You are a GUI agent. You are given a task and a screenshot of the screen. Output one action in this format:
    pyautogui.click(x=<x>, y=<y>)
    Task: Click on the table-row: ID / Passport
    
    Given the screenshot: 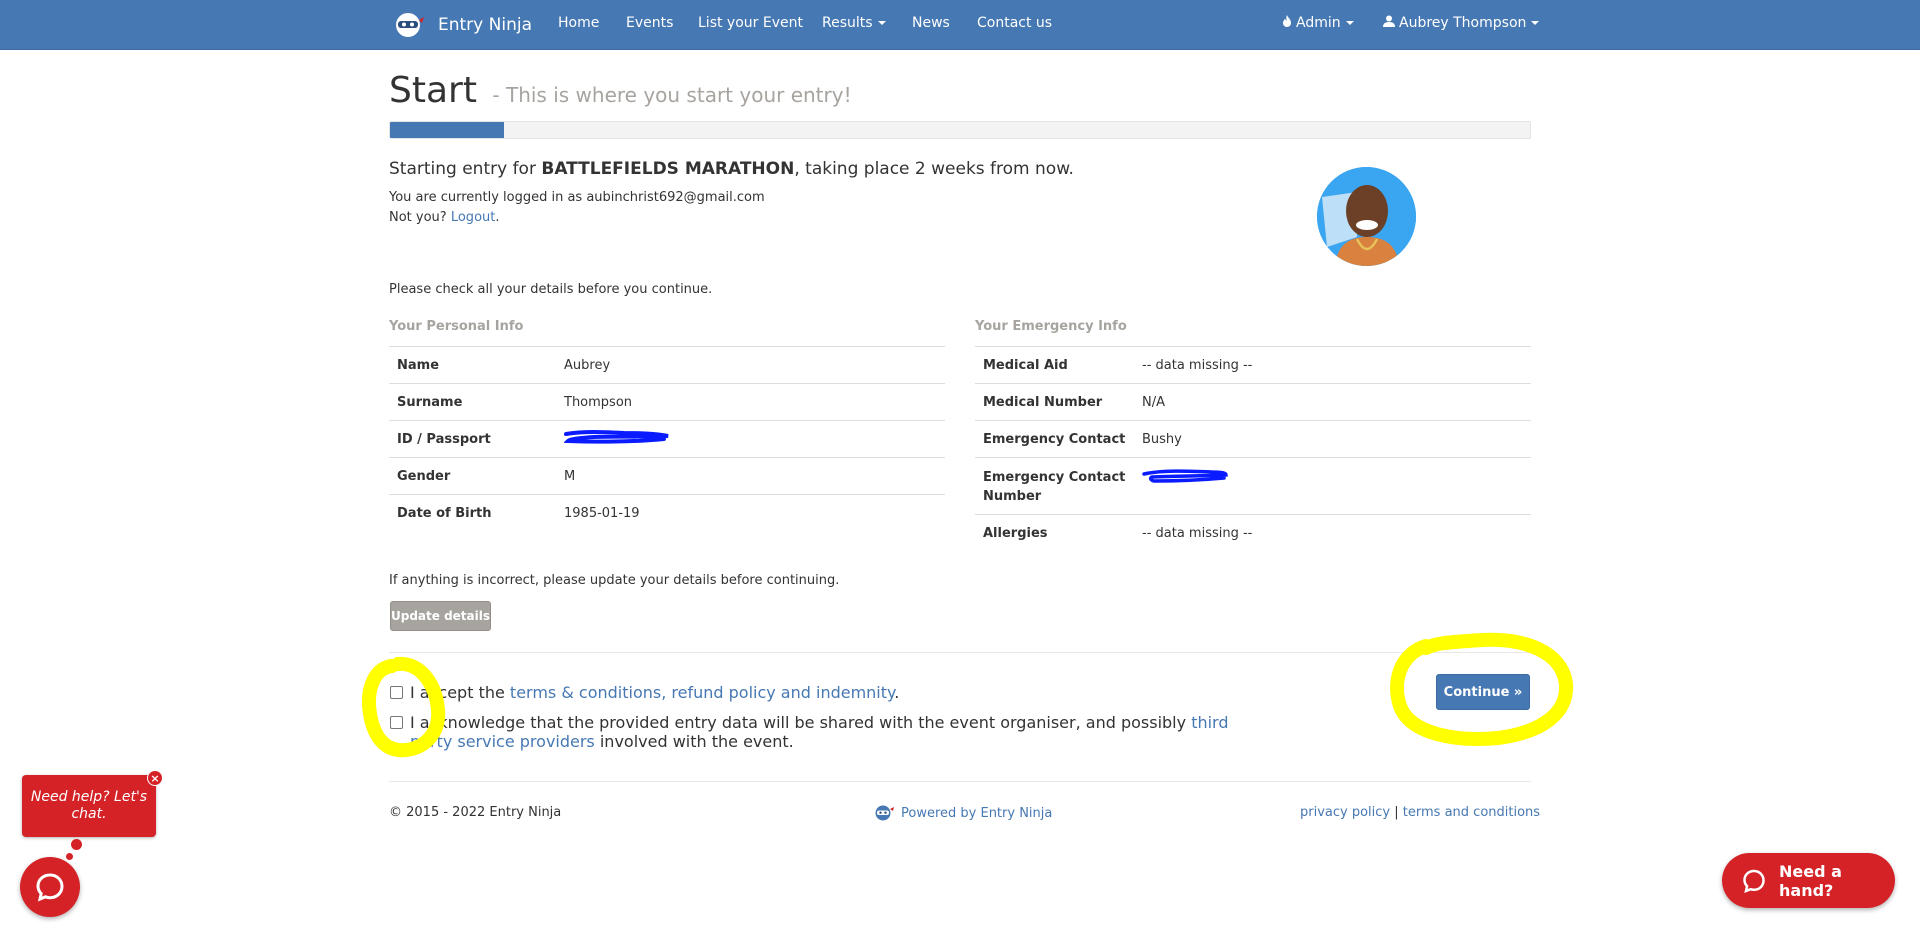 What is the action you would take?
    pyautogui.click(x=667, y=439)
    